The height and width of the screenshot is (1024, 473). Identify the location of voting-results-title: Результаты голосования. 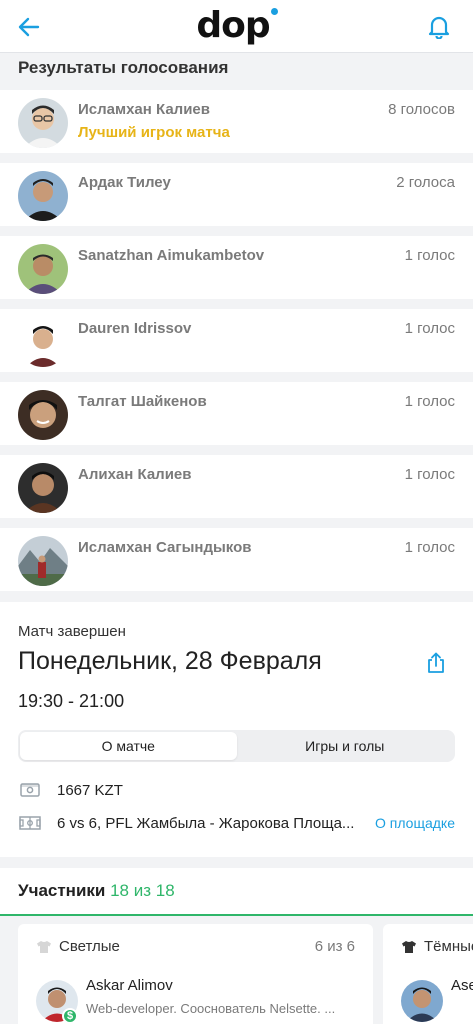
(123, 67).